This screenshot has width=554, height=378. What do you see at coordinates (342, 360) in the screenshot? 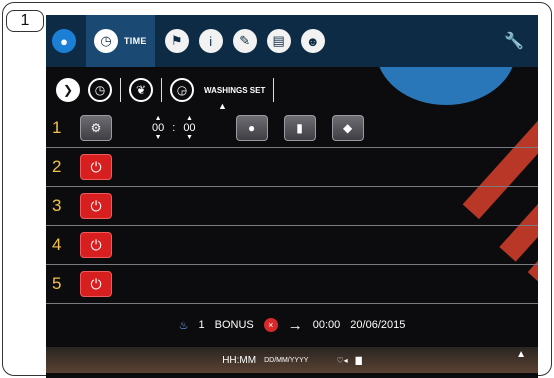
I see `heart-volume-icon: ♡◂` at bounding box center [342, 360].